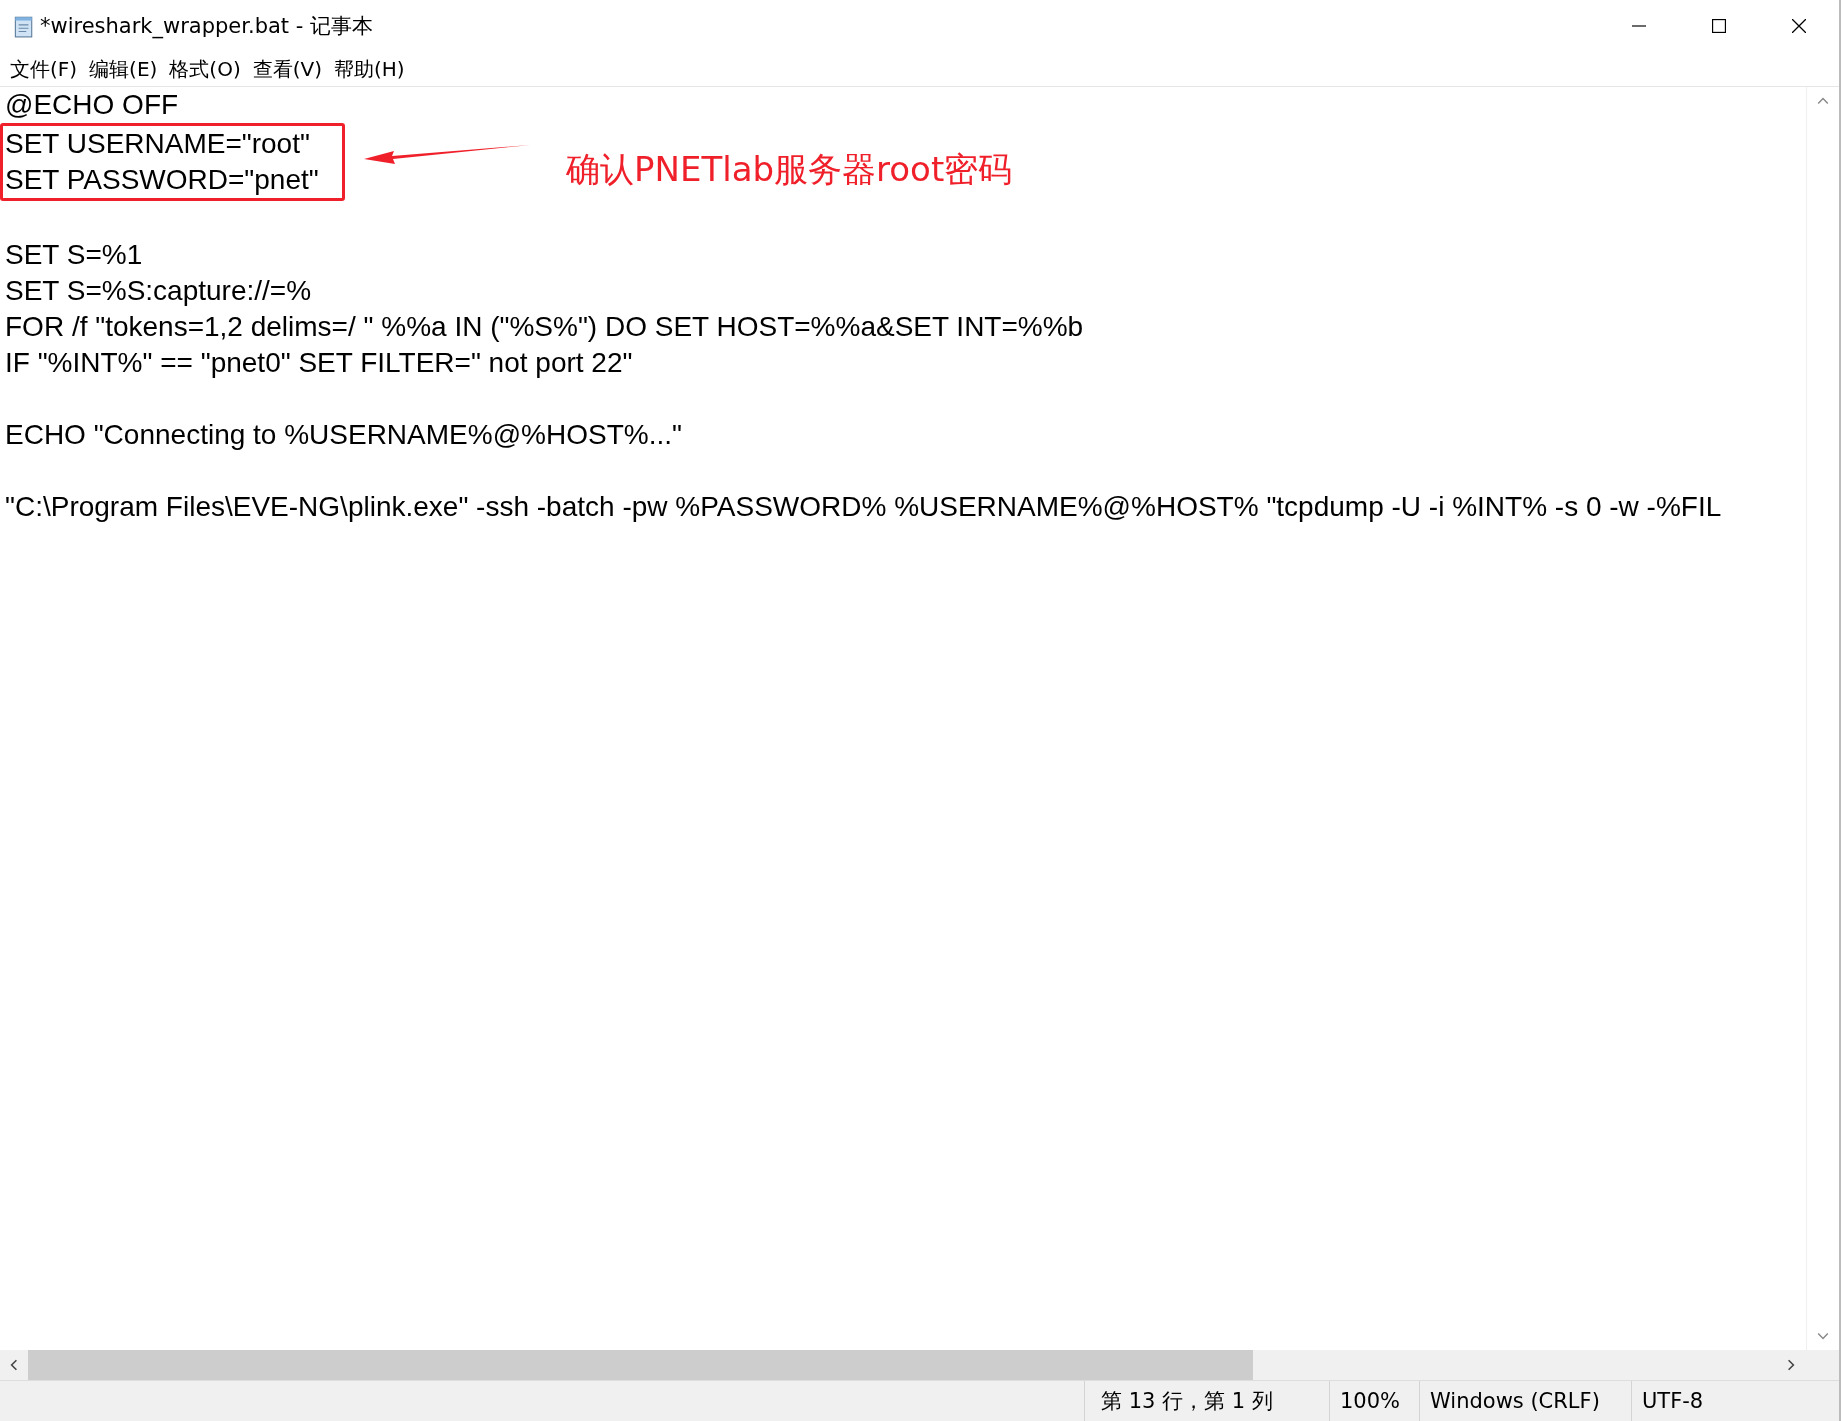 The height and width of the screenshot is (1421, 1841). I want to click on code-line: SET USERNAME="root", so click(157, 144).